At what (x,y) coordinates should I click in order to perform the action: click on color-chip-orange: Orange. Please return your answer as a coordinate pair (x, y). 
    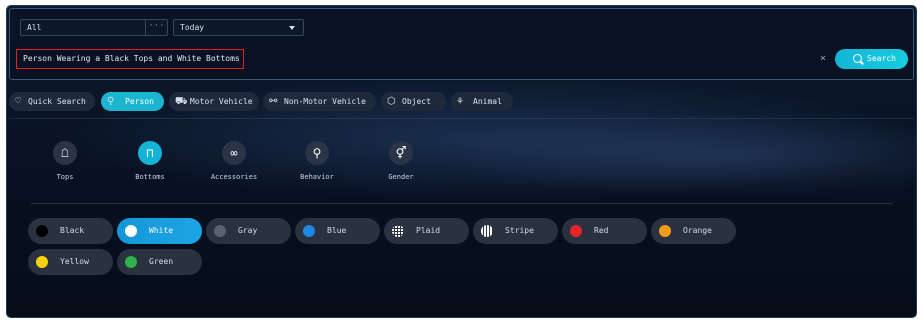
    Looking at the image, I should click on (693, 231).